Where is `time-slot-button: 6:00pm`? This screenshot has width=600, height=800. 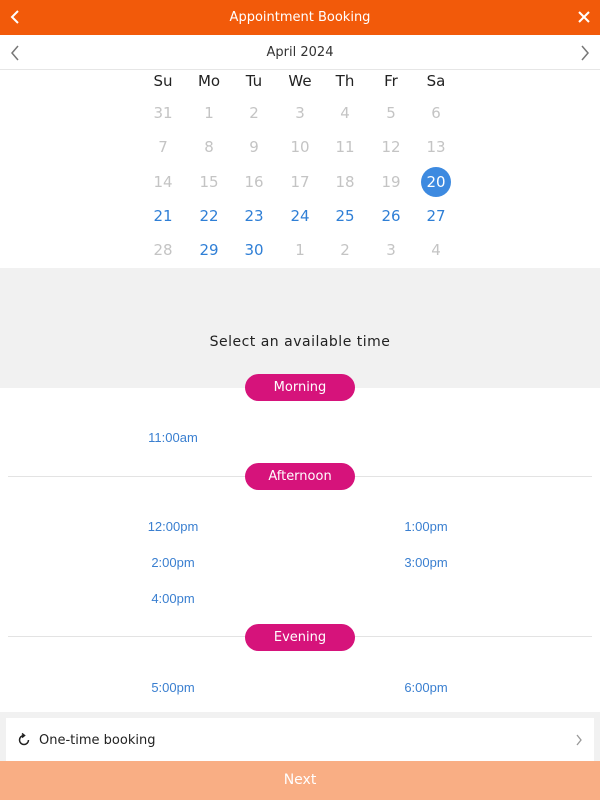 time-slot-button: 6:00pm is located at coordinates (426, 687).